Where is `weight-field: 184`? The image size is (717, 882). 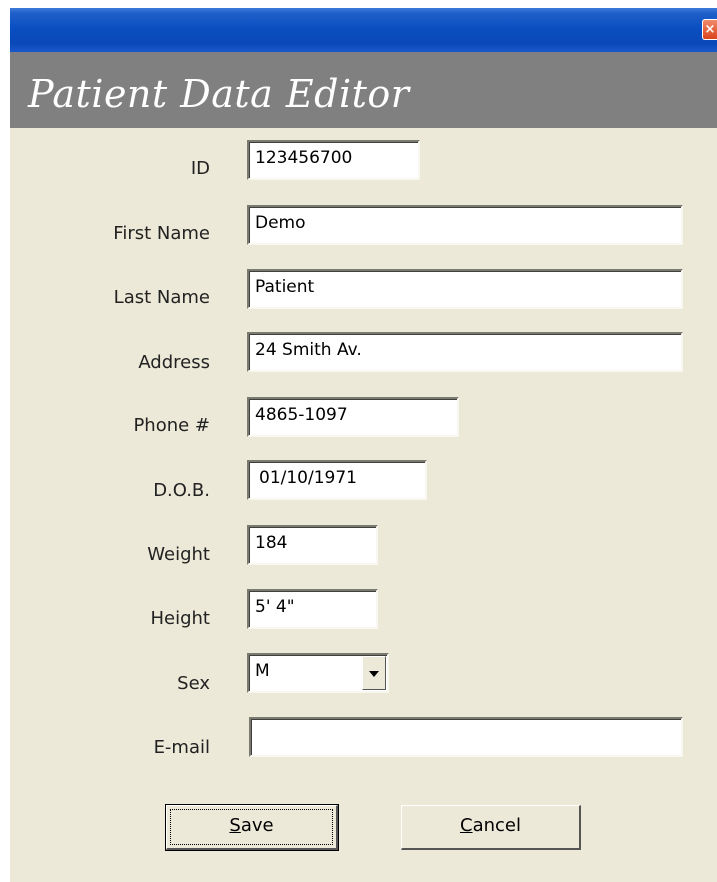 weight-field: 184 is located at coordinates (312, 545).